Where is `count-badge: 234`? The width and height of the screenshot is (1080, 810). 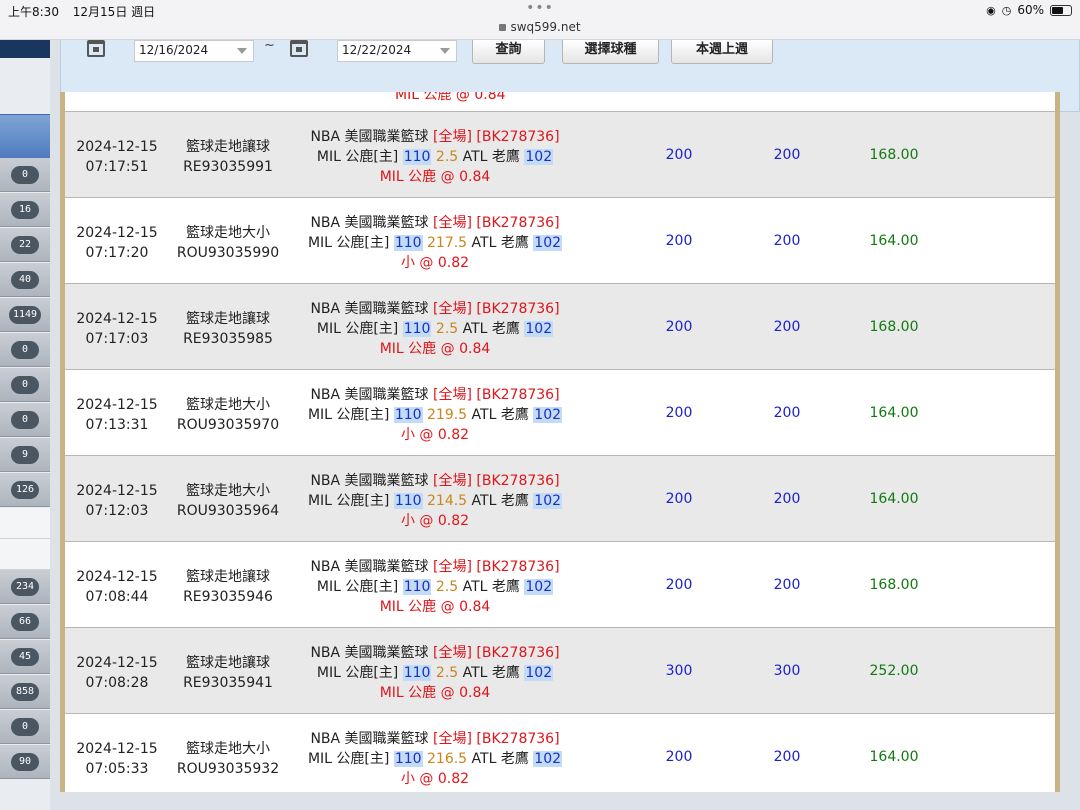
count-badge: 234 is located at coordinates (25, 587).